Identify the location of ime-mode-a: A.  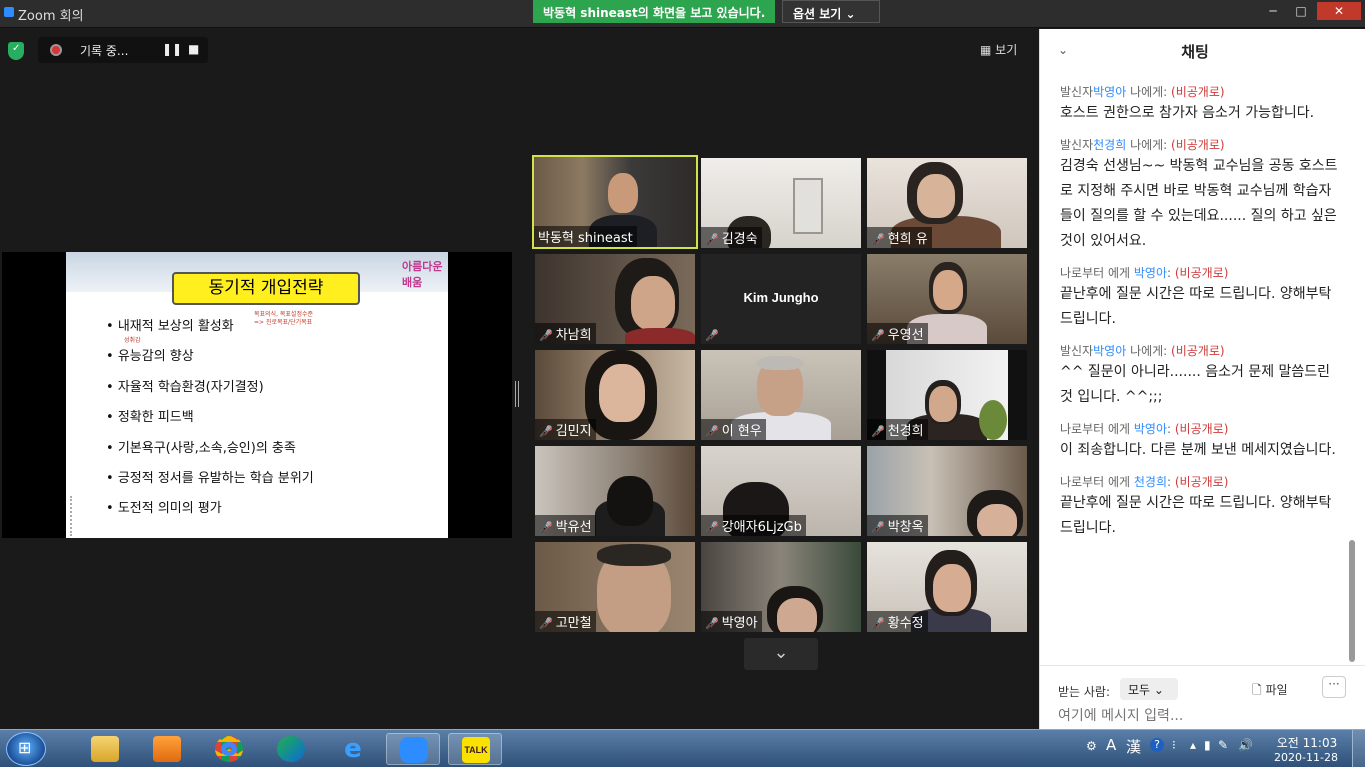
(1111, 745).